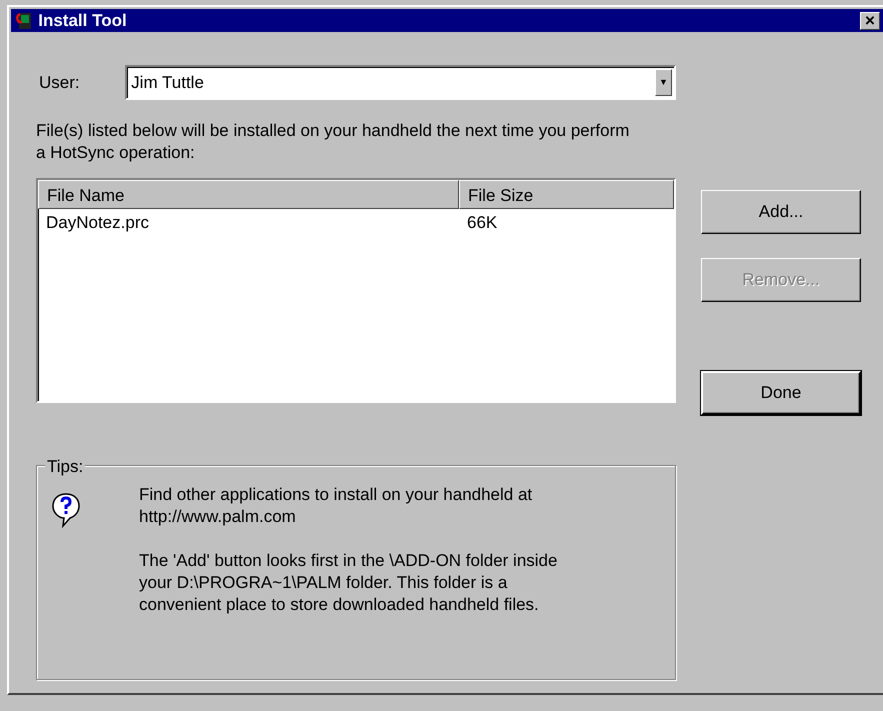  I want to click on tip-text: The 'Add' button looks first in the \ADD-ON folder inside your D:\PROGRA~1\PALM folder. This folder is a convenient place to store downloaded handheld files., so click(348, 583).